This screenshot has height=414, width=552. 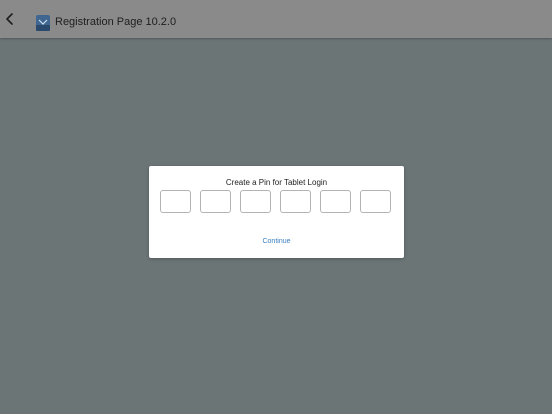 I want to click on chevron-left-icon, so click(x=10, y=19).